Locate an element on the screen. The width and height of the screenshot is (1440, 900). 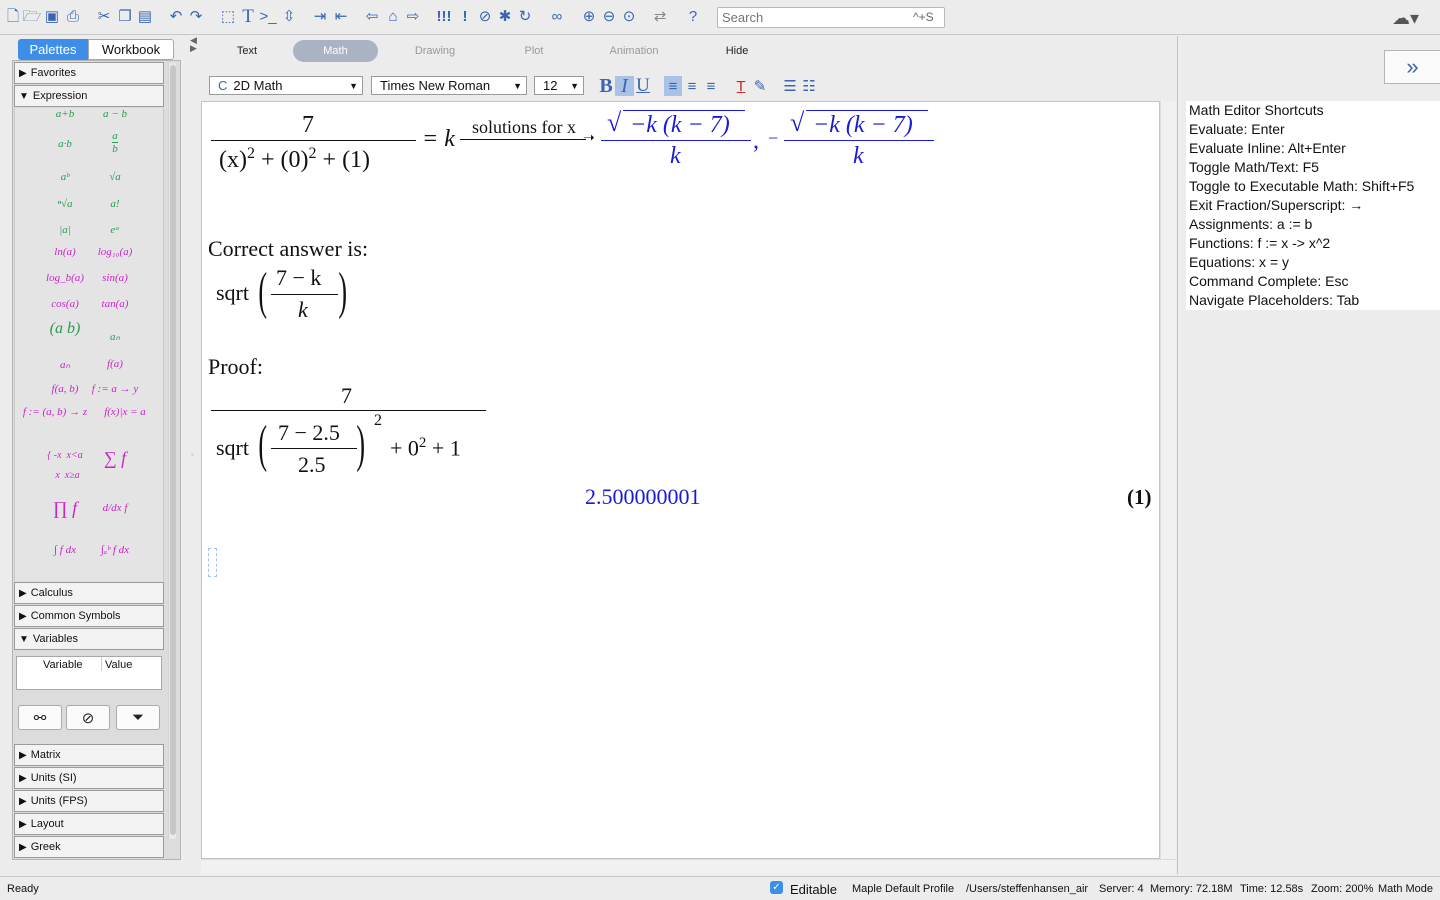
text-mode-icon: T is located at coordinates (248, 16).